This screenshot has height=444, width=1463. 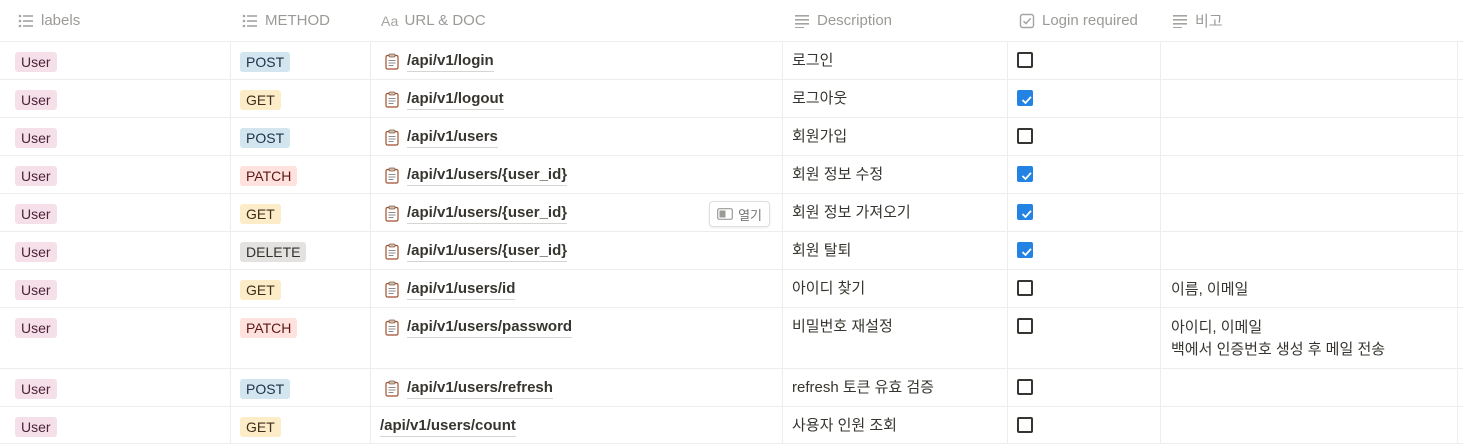 What do you see at coordinates (265, 138) in the screenshot?
I see `method-tag: POST` at bounding box center [265, 138].